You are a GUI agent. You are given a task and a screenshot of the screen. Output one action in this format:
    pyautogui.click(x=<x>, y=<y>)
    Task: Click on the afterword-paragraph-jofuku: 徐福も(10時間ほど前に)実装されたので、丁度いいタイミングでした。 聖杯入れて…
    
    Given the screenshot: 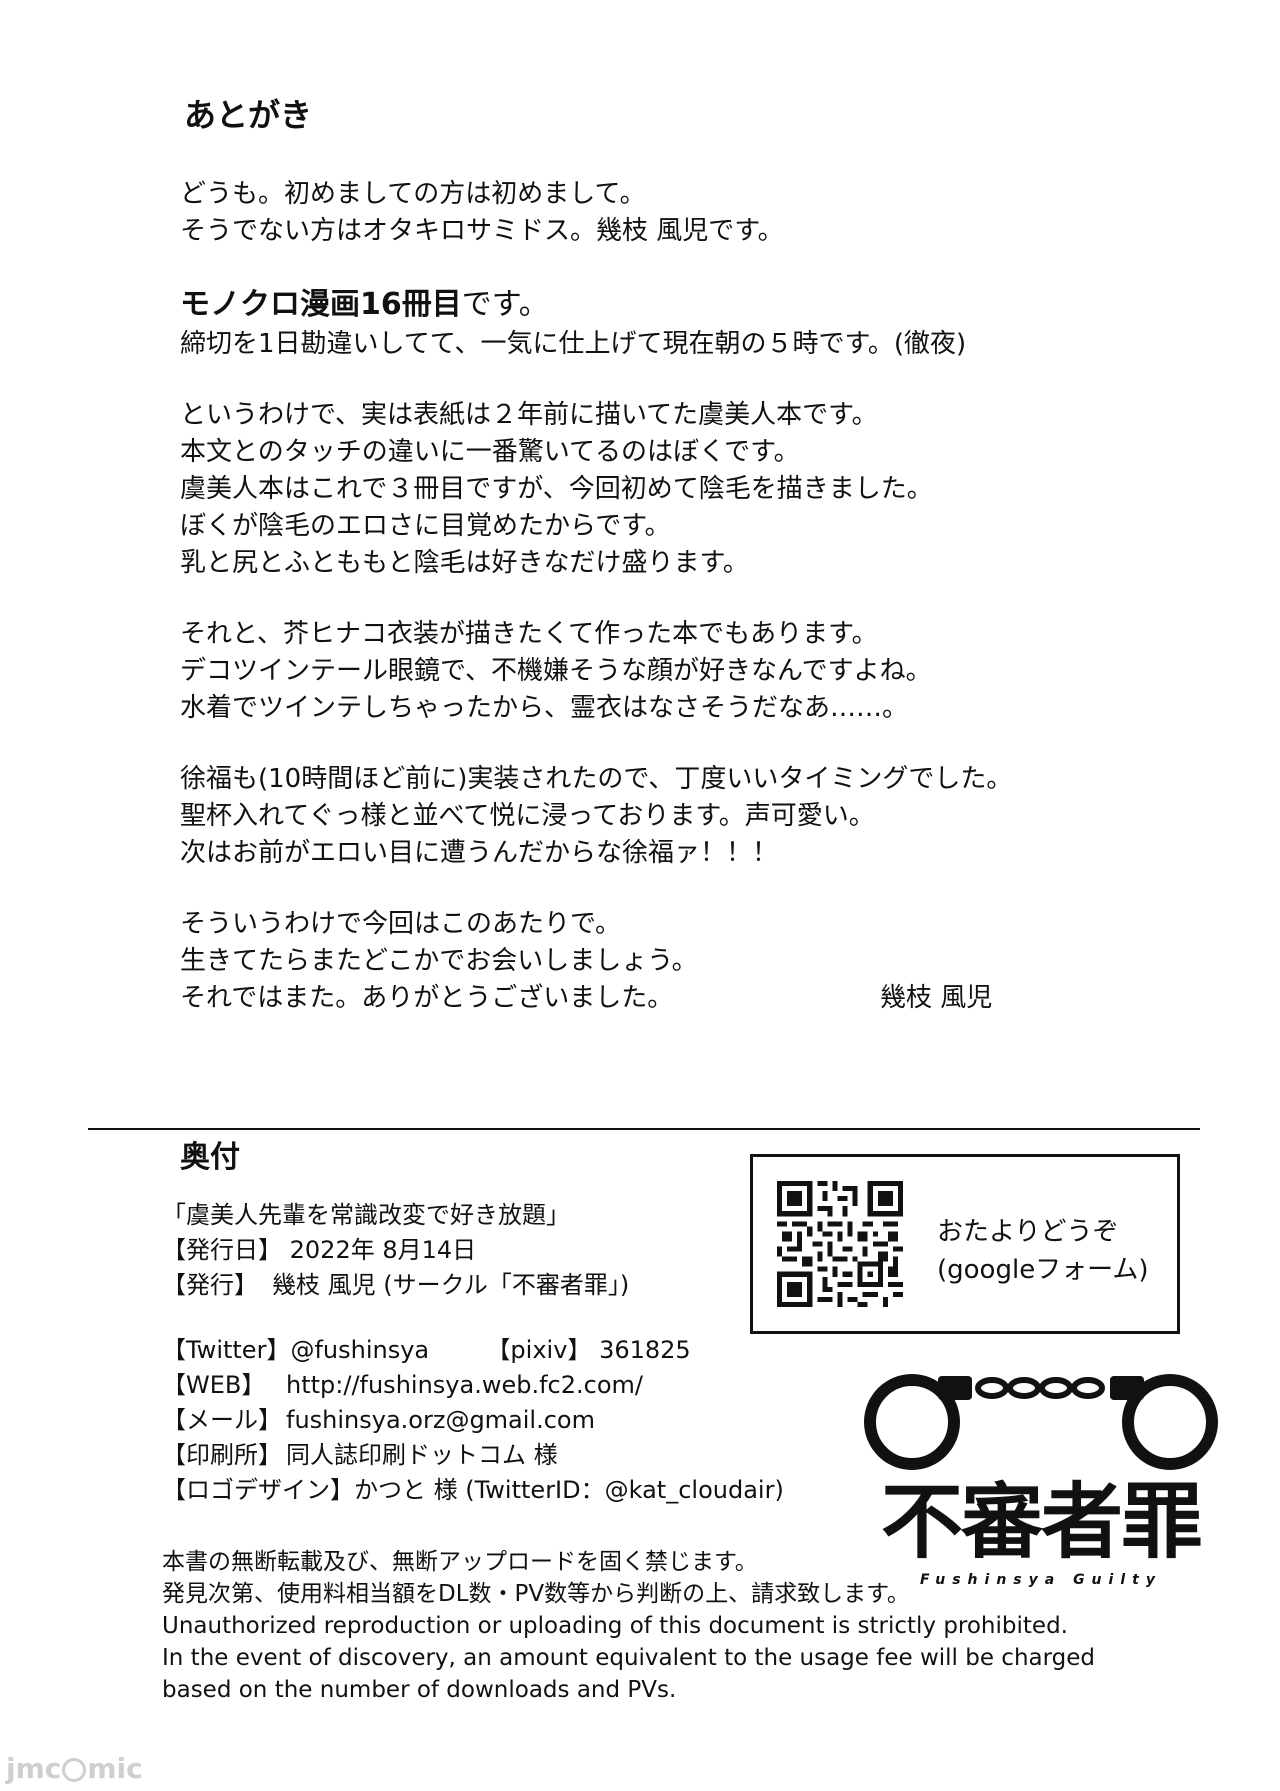 What is the action you would take?
    pyautogui.click(x=610, y=816)
    